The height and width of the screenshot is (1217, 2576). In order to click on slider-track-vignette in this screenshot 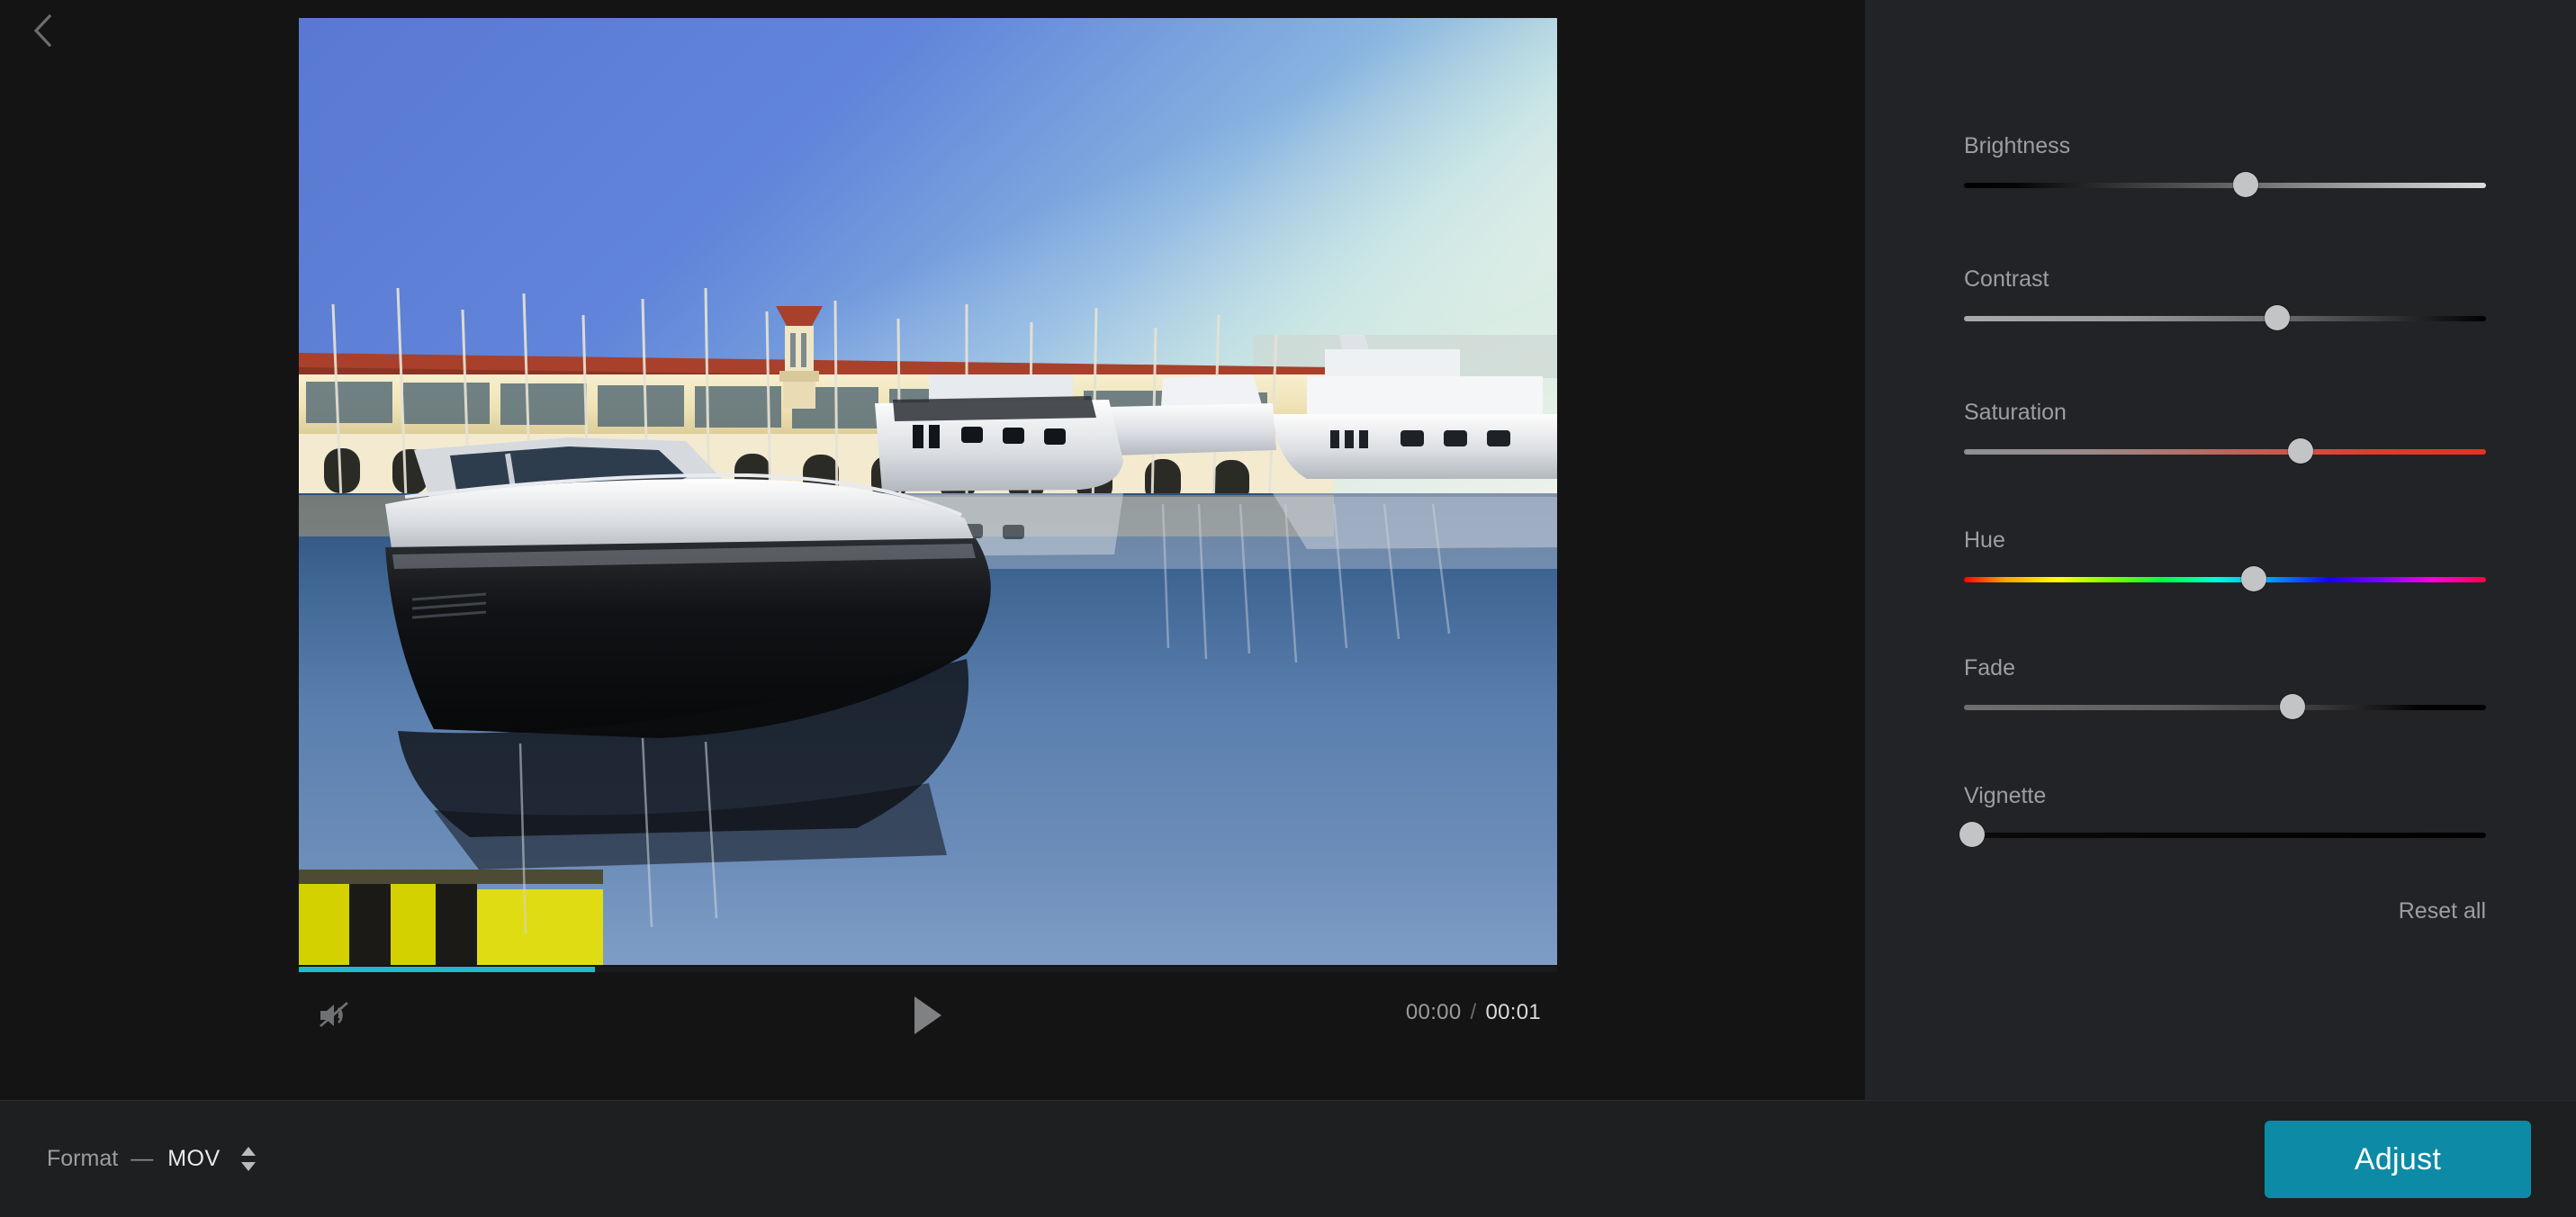, I will do `click(2222, 835)`.